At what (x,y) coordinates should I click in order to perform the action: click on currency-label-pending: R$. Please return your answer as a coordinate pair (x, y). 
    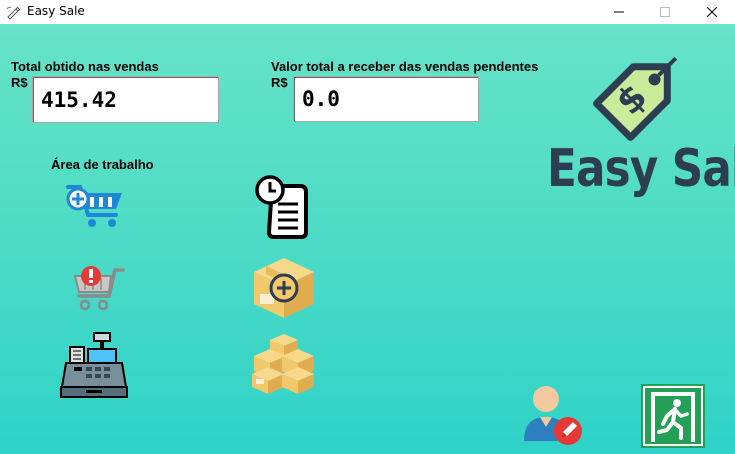
    Looking at the image, I should click on (279, 82).